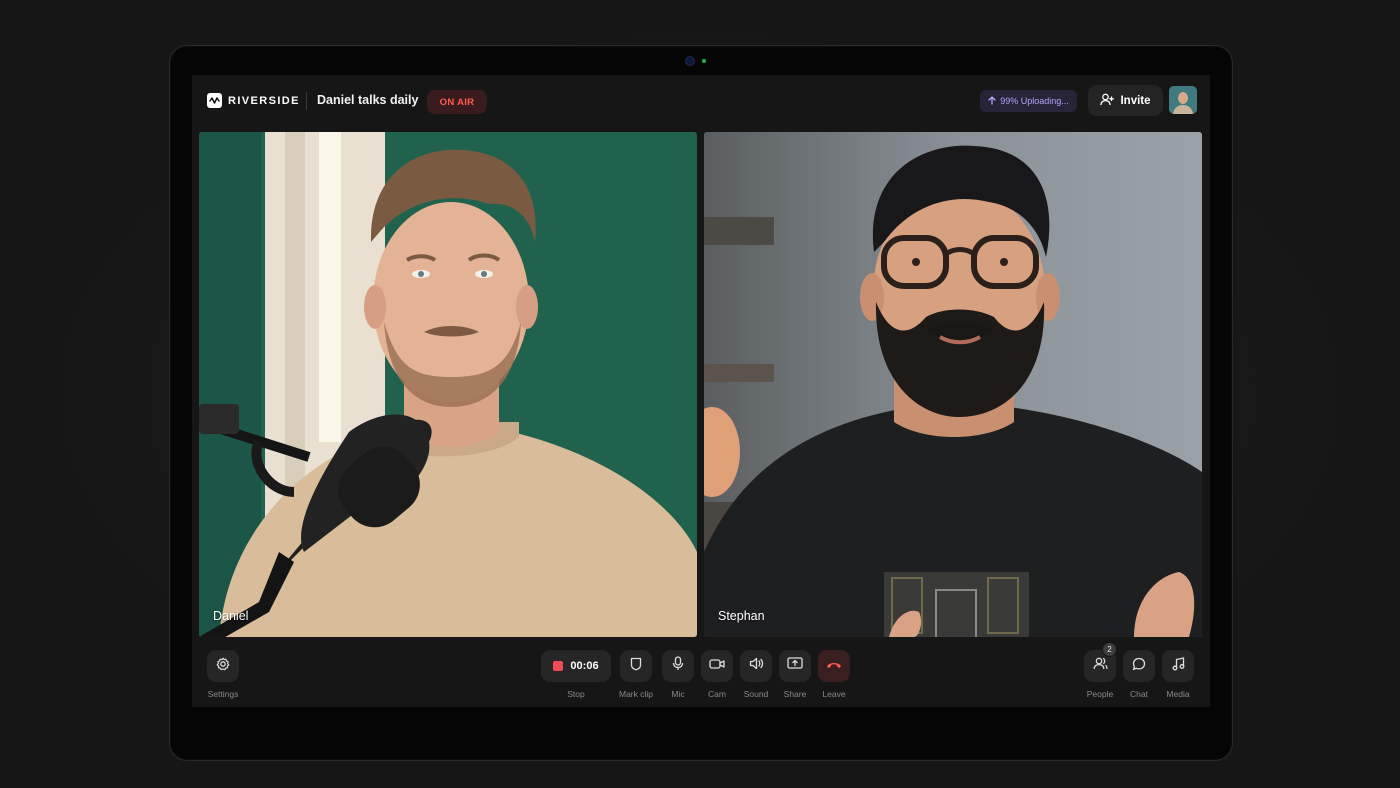 The height and width of the screenshot is (788, 1400). I want to click on mic-control: Mic, so click(678, 674).